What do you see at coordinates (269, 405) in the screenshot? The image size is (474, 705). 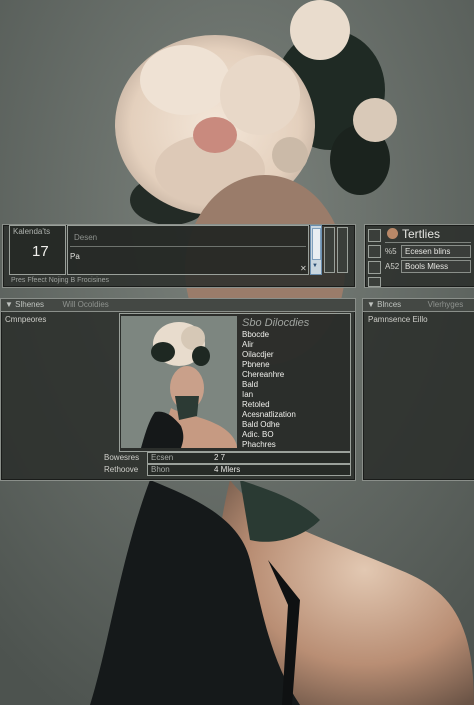 I see `list-item: Retoled` at bounding box center [269, 405].